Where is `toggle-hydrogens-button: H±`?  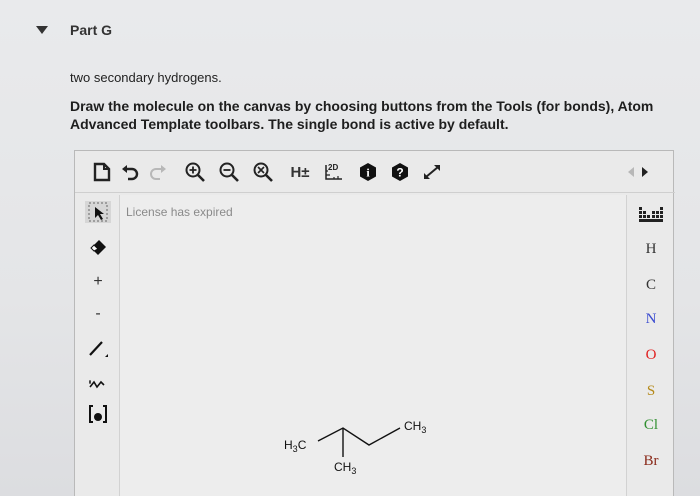 toggle-hydrogens-button: H± is located at coordinates (300, 172).